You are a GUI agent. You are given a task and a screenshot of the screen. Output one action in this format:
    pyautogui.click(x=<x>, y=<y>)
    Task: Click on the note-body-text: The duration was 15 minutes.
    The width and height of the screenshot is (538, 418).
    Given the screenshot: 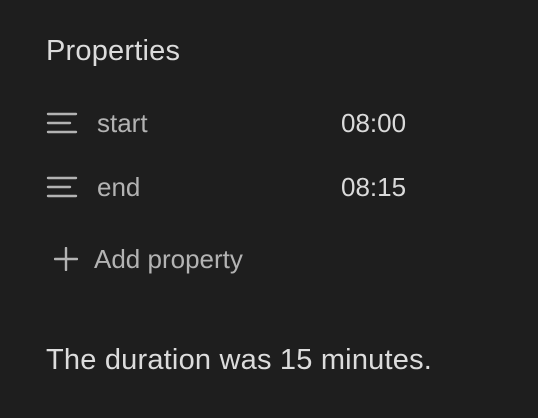 What is the action you would take?
    pyautogui.click(x=239, y=360)
    